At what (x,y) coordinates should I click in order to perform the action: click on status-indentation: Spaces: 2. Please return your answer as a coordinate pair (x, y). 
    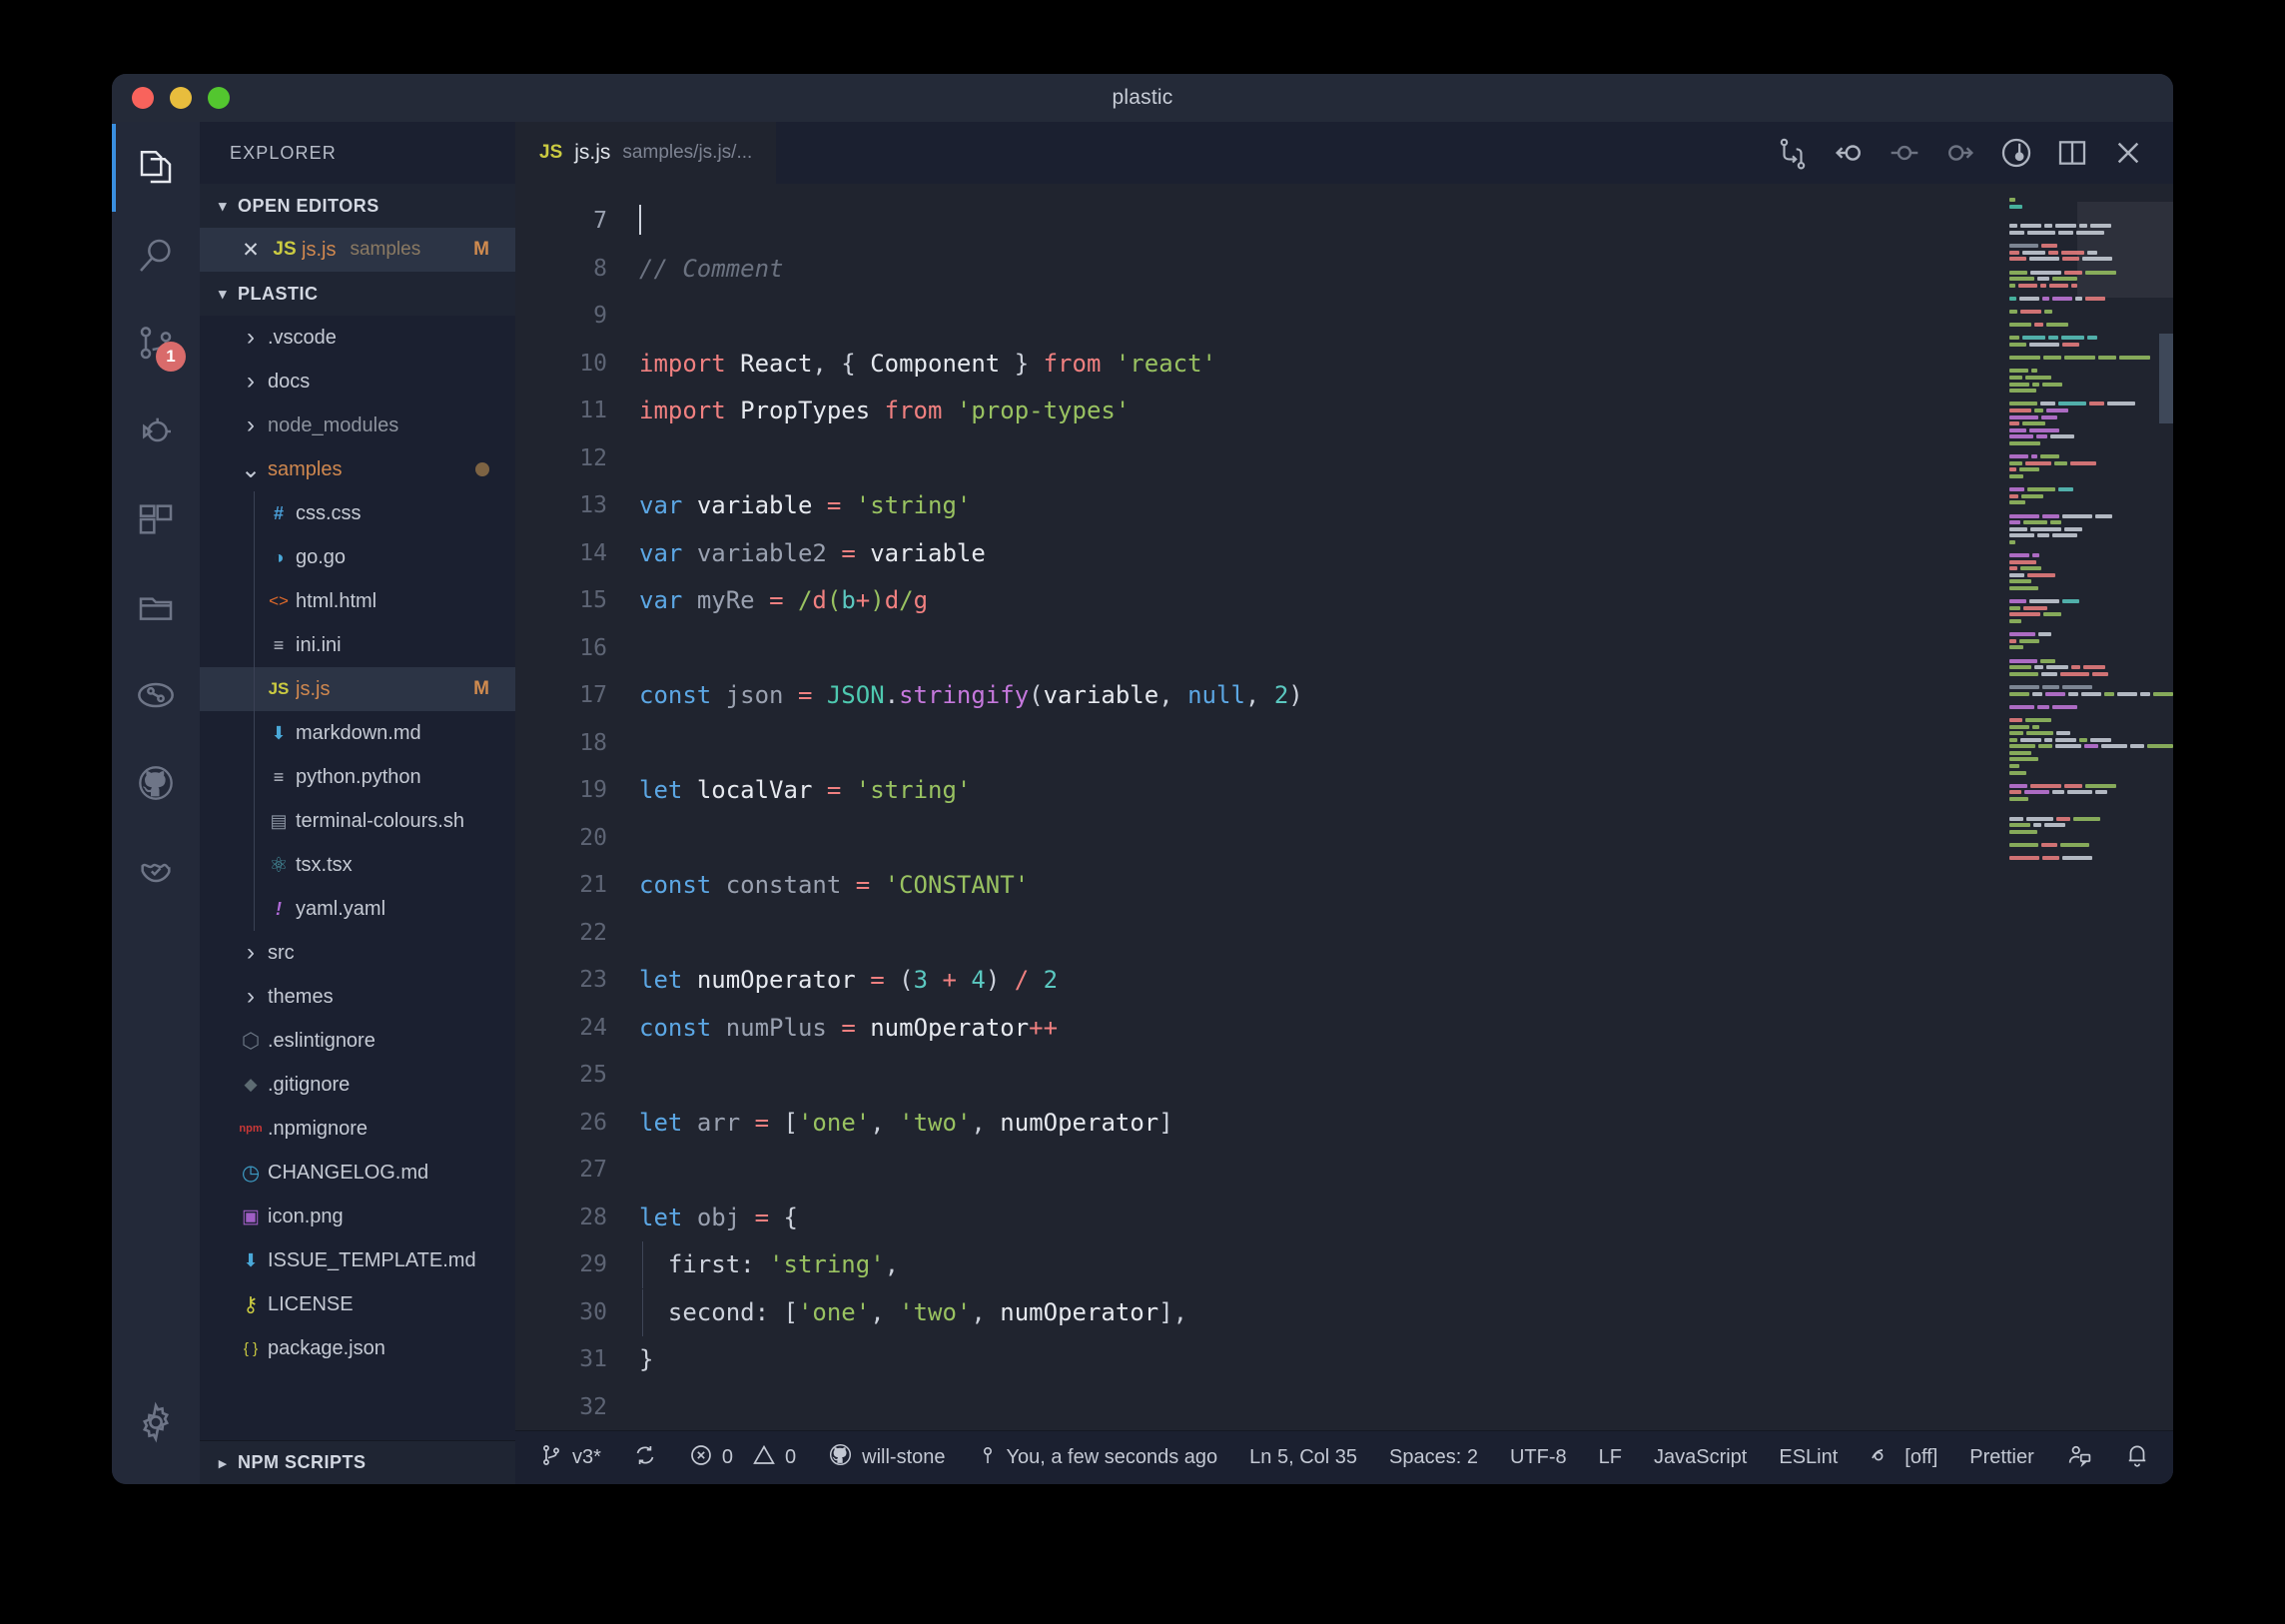
    Looking at the image, I should click on (1433, 1458).